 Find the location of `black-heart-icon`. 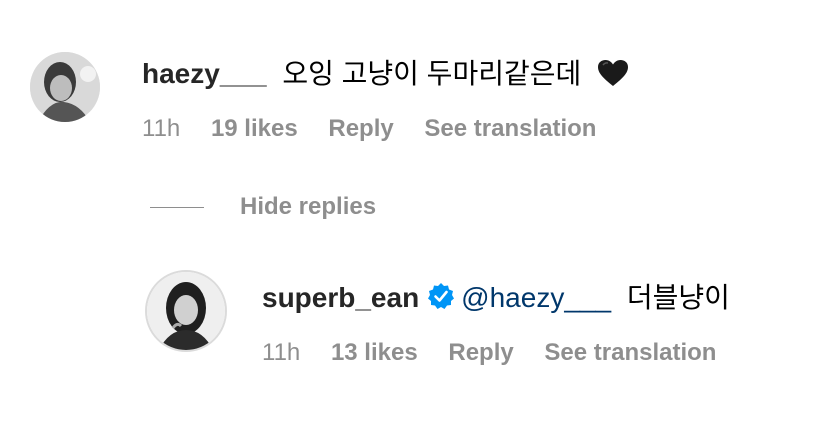

black-heart-icon is located at coordinates (613, 77).